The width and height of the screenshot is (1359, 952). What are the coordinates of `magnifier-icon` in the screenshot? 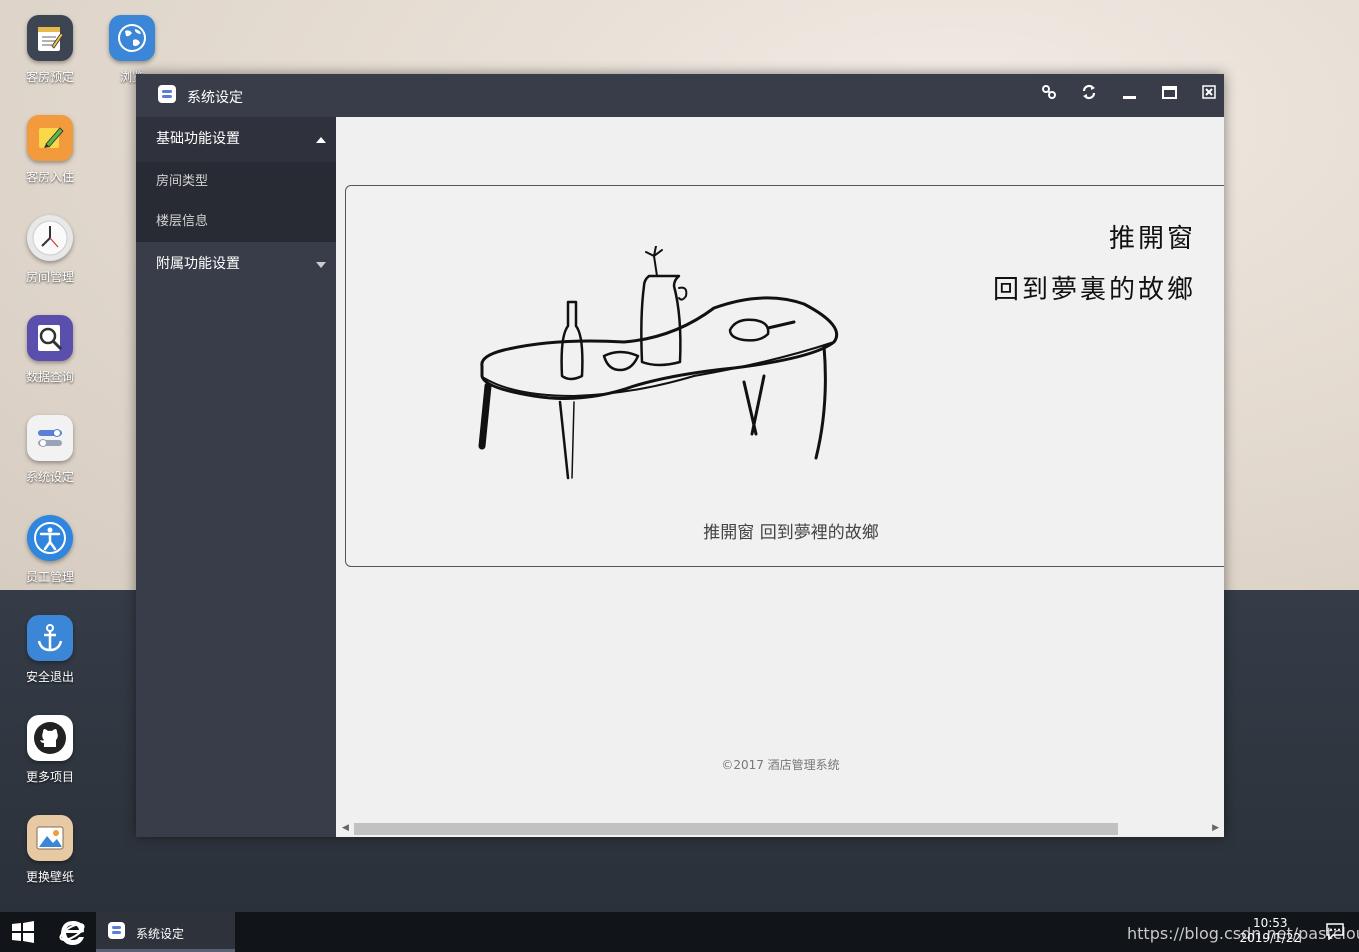 It's located at (50, 338).